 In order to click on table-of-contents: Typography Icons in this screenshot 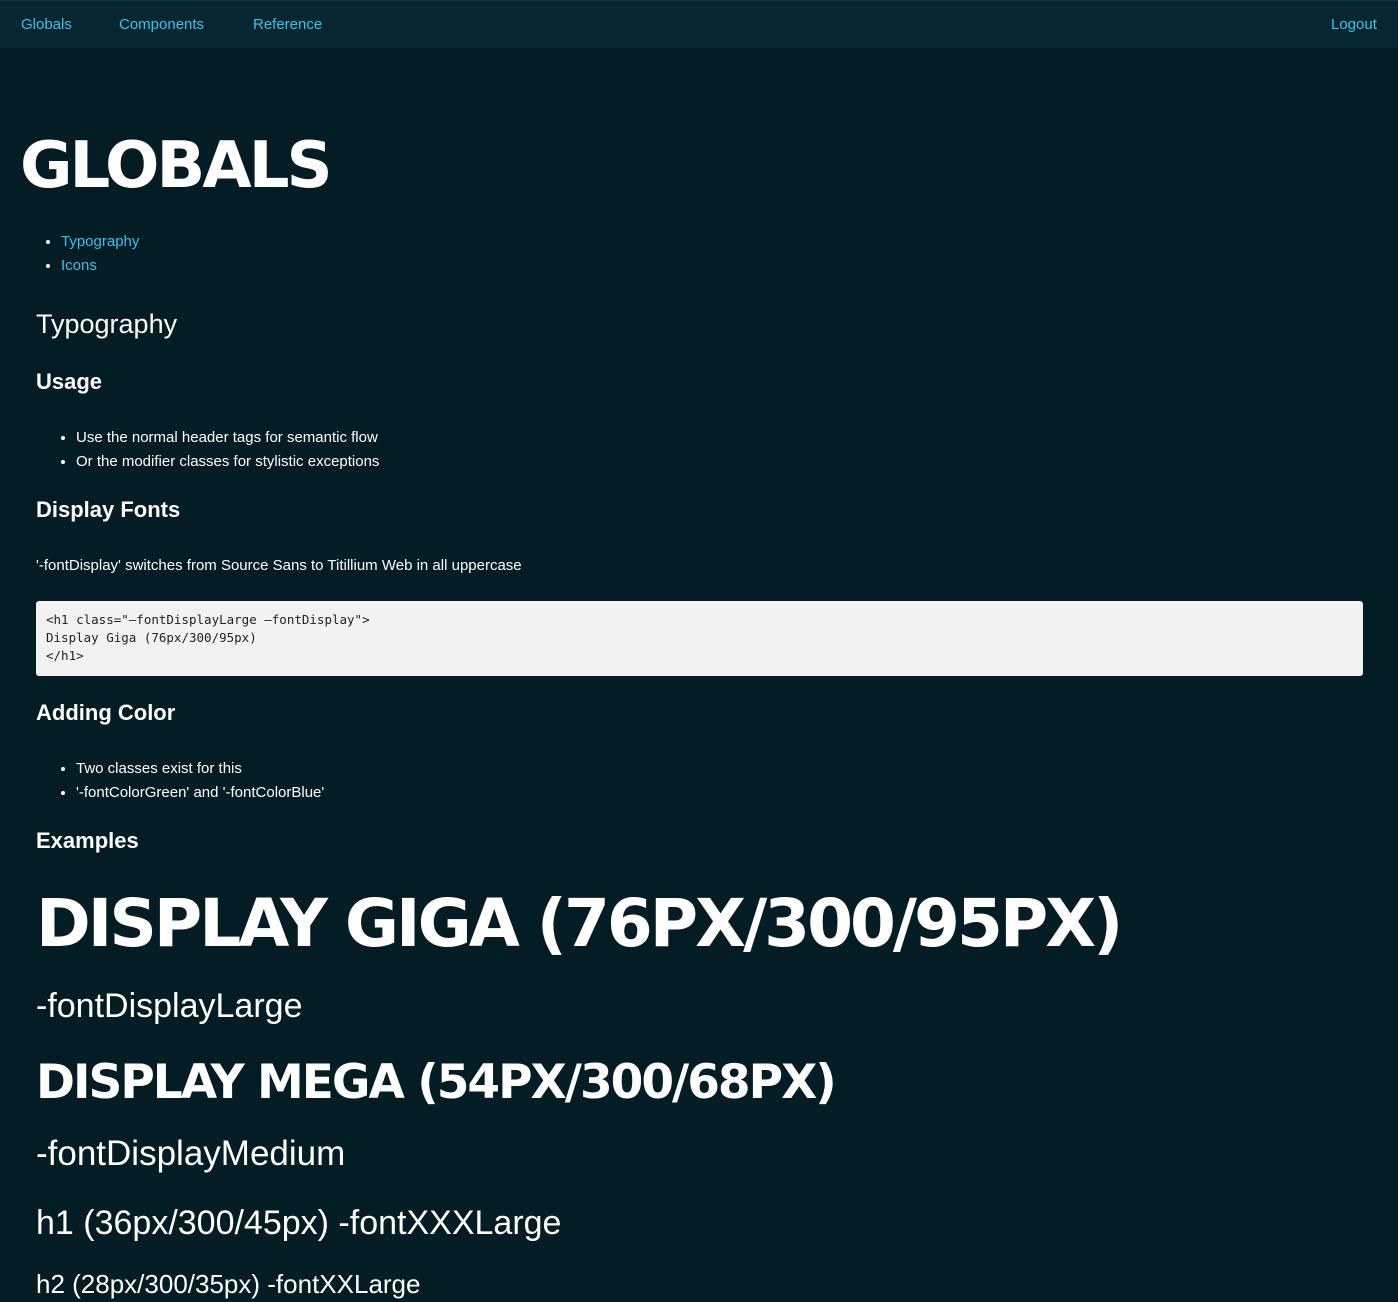, I will do `click(79, 254)`.